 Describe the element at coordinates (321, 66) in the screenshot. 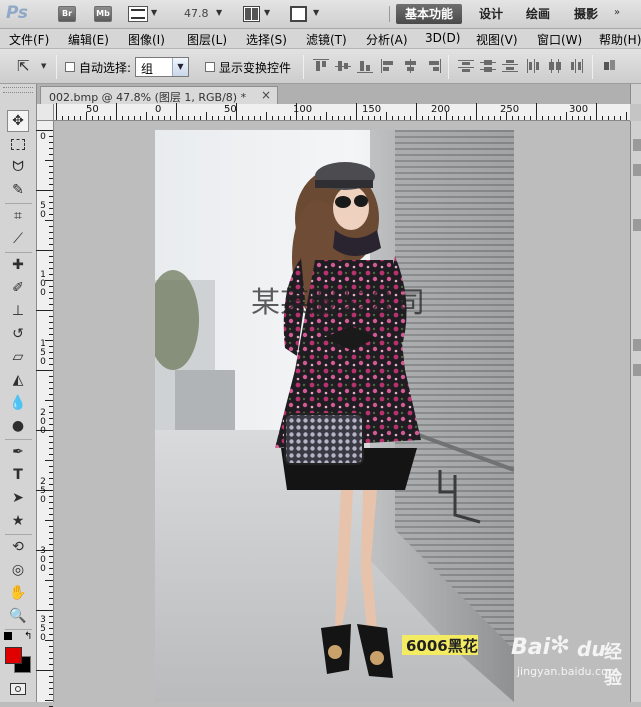

I see `align-top-icon` at that location.